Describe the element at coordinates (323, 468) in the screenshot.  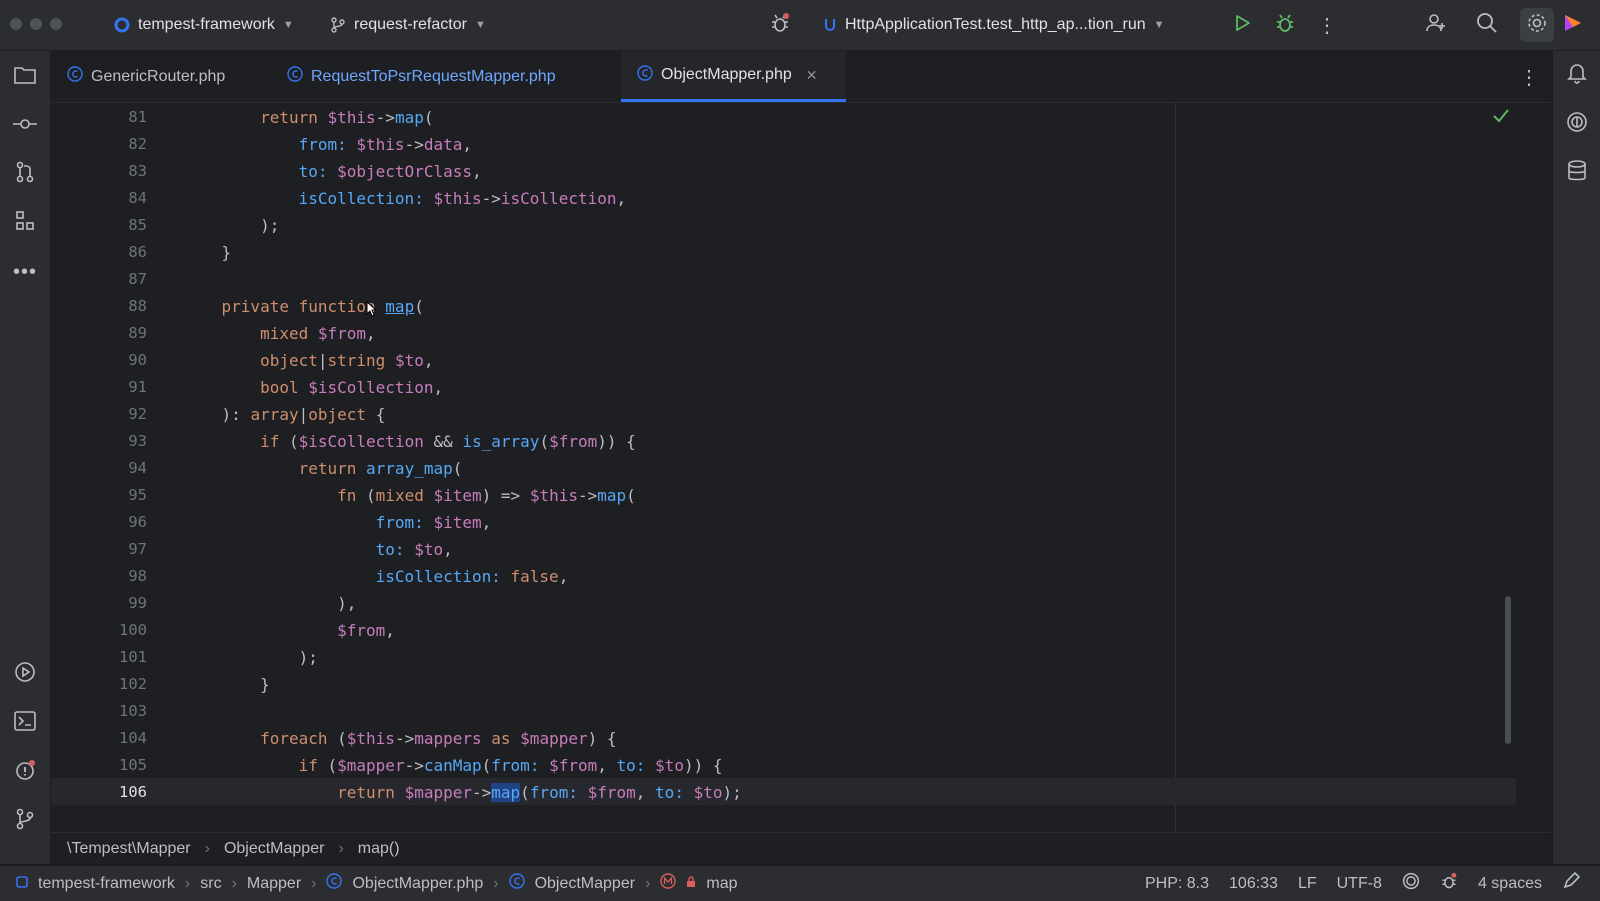
I see `code-line: return array_map(` at that location.